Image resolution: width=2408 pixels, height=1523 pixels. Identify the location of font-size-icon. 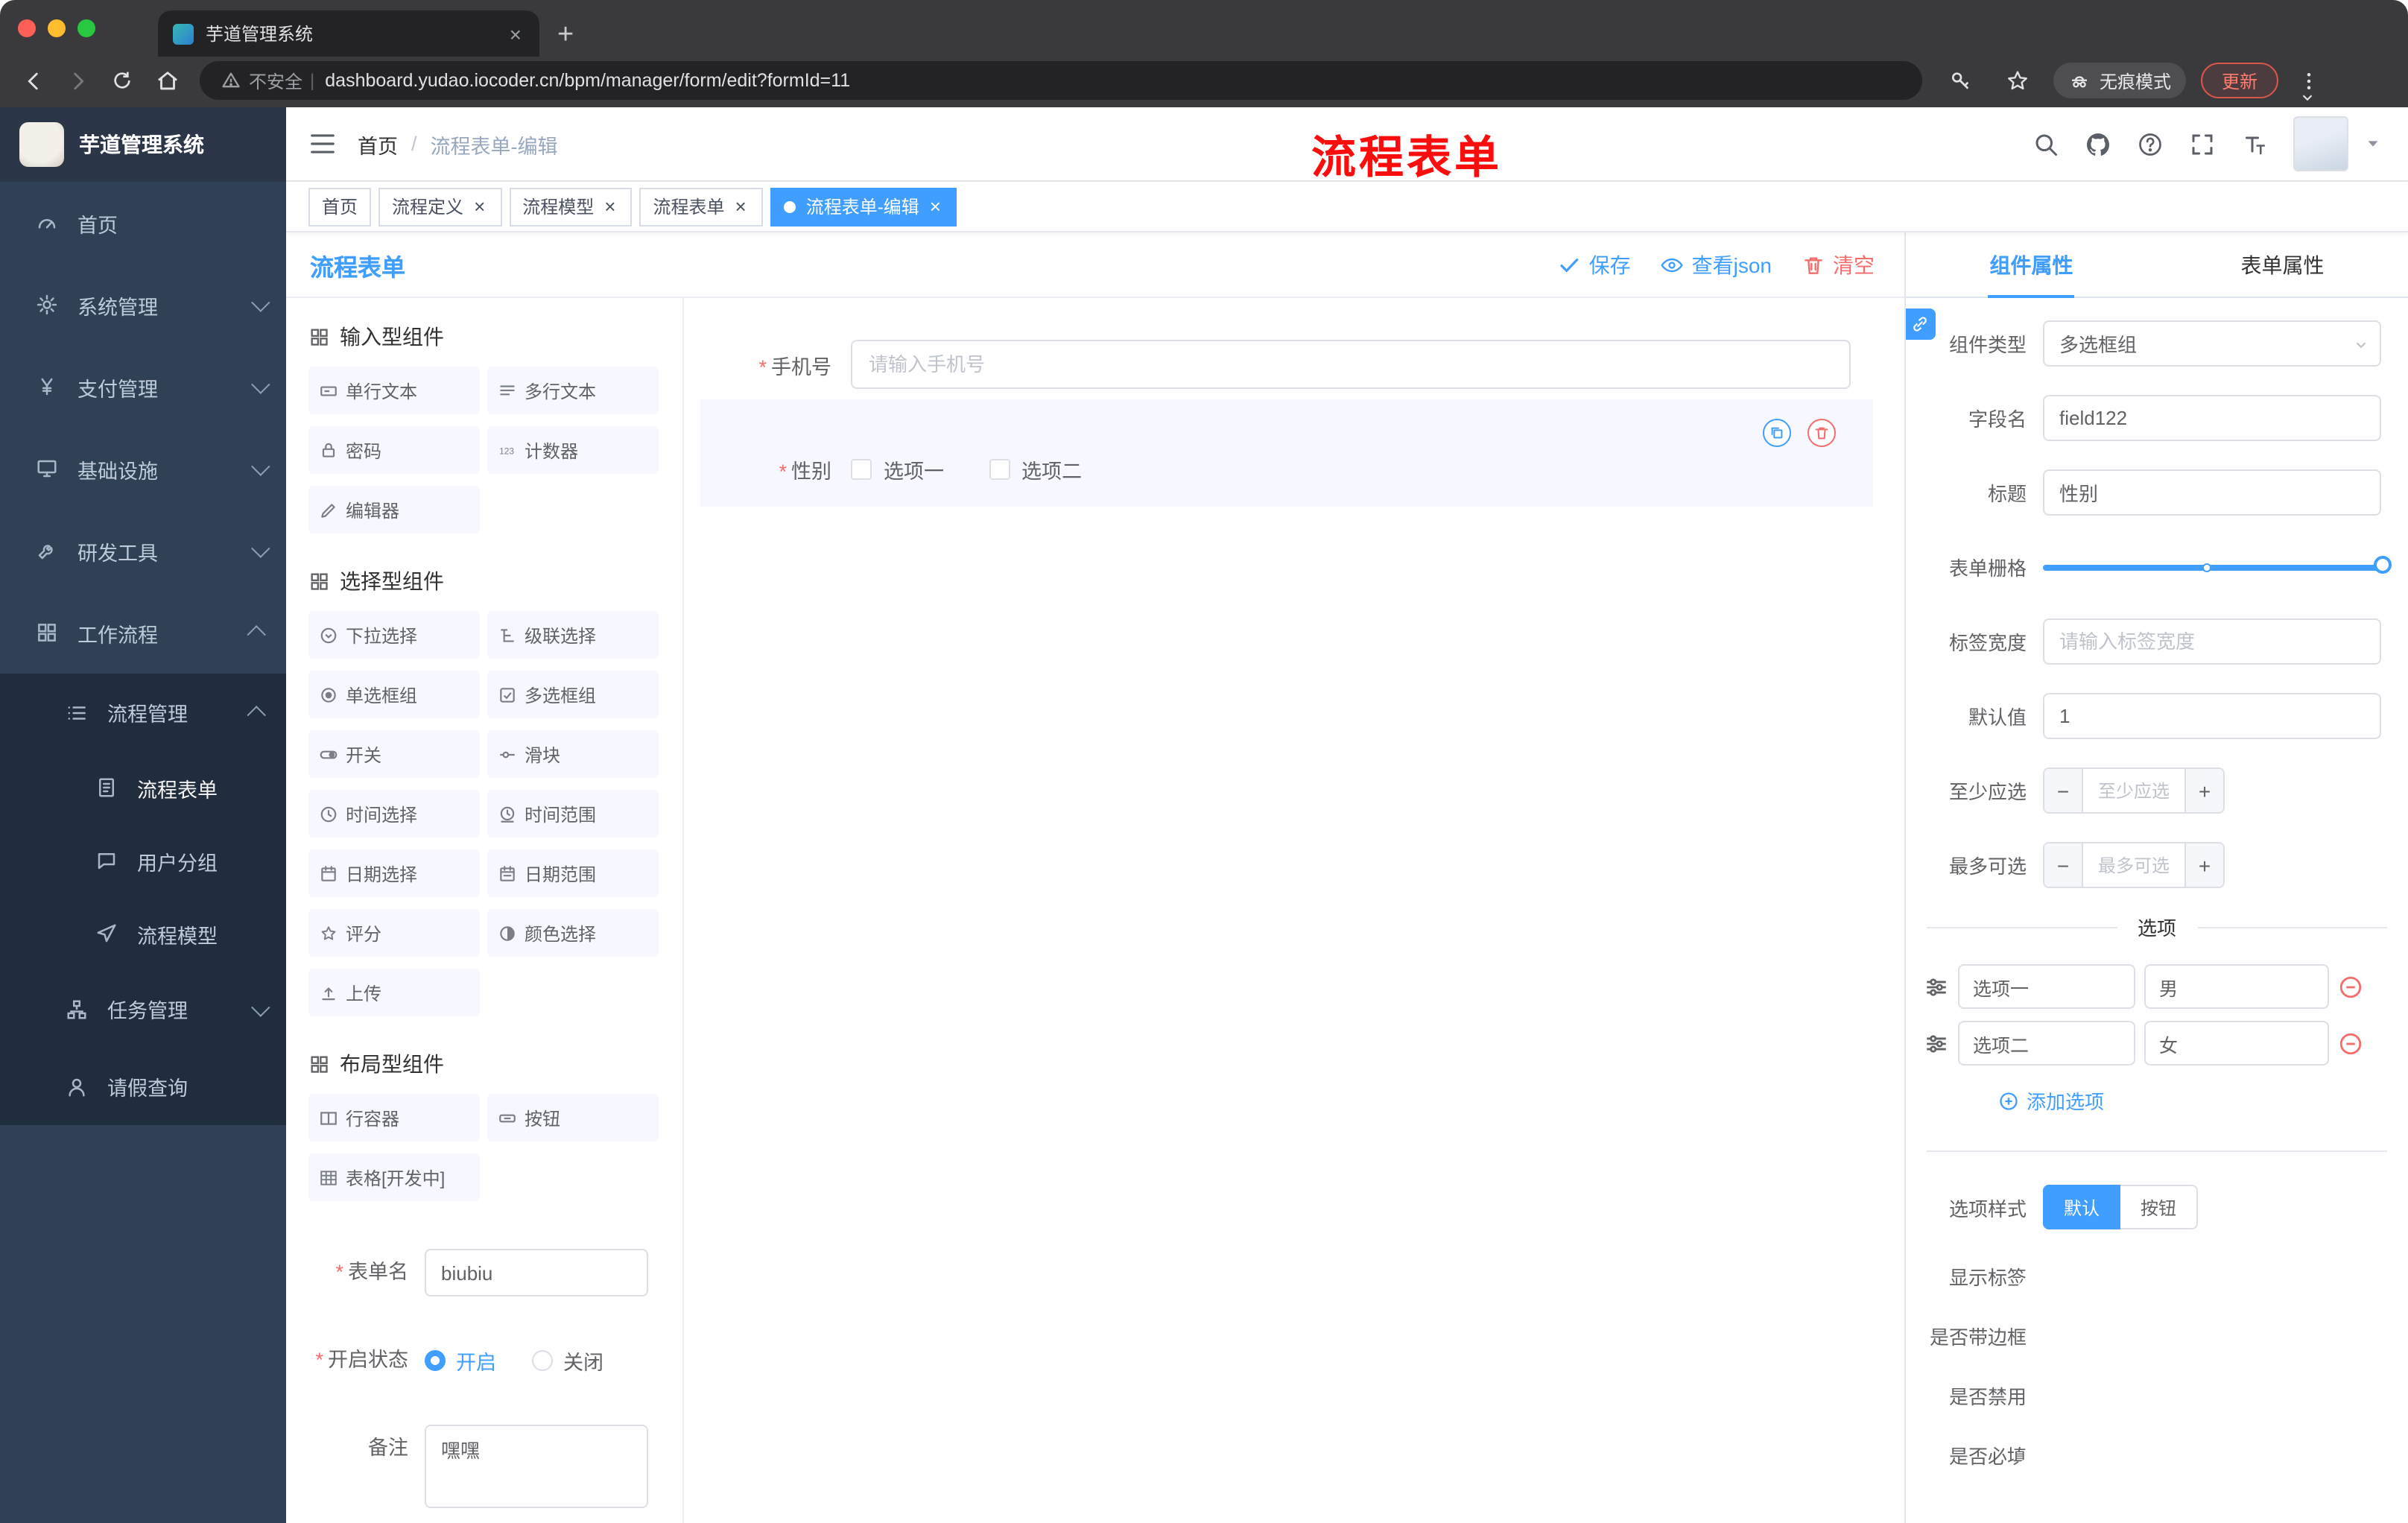
(2254, 143).